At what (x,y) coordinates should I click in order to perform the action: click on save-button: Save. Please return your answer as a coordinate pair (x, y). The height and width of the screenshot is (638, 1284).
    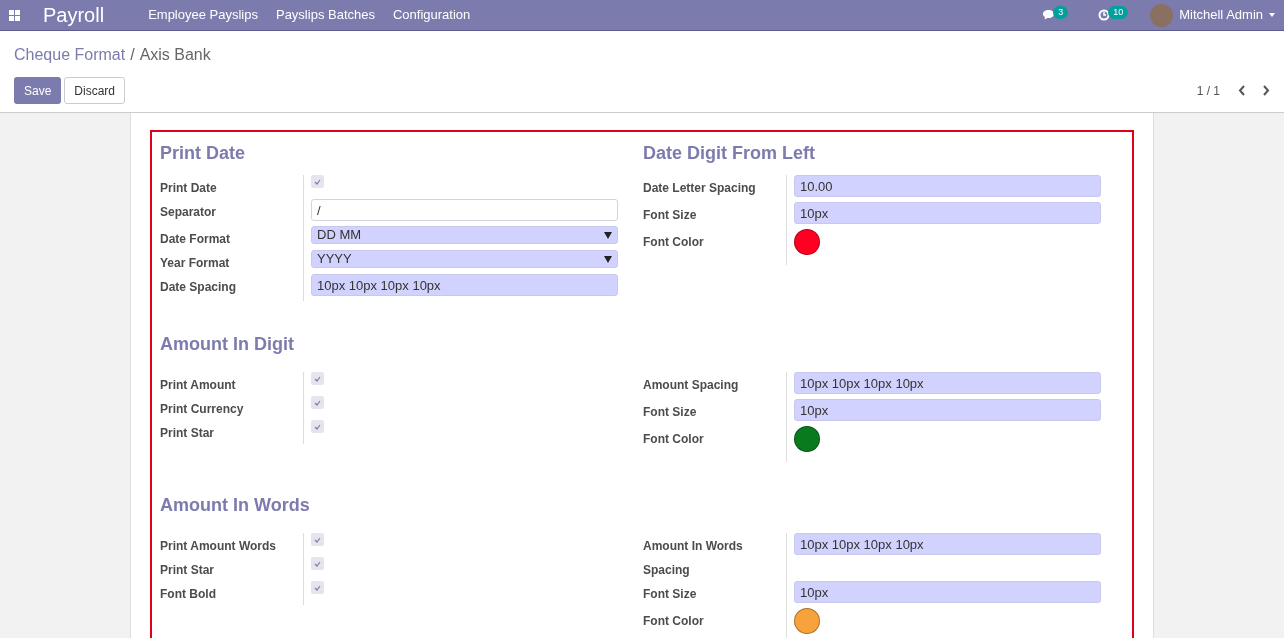
    Looking at the image, I should click on (38, 90).